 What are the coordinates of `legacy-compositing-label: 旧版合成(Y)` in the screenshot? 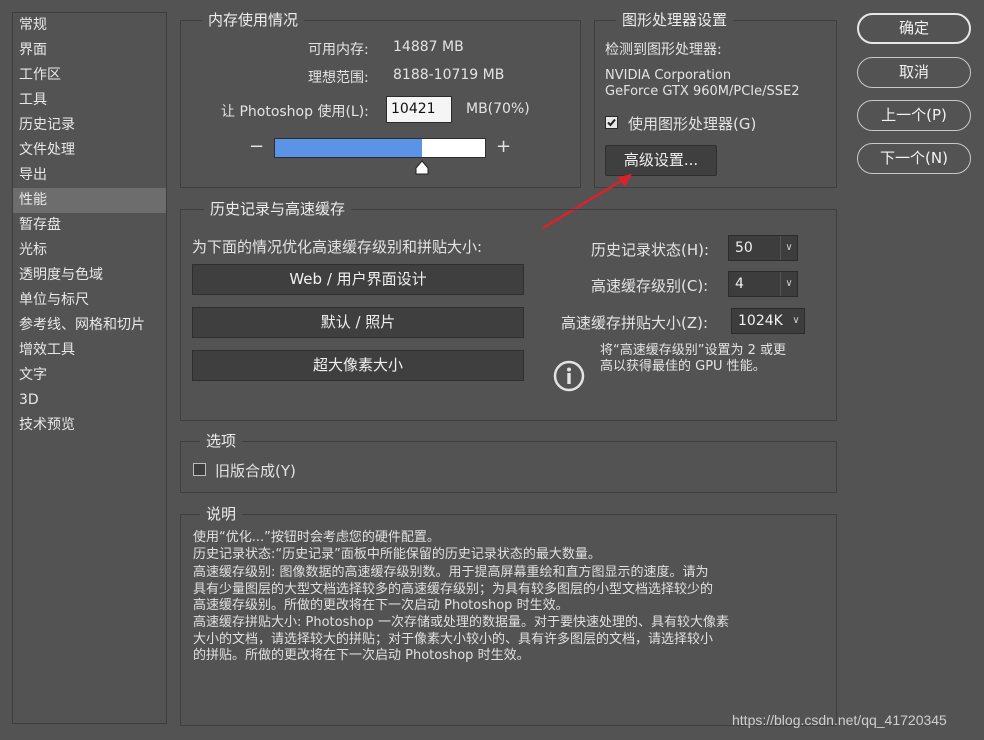 It's located at (255, 471).